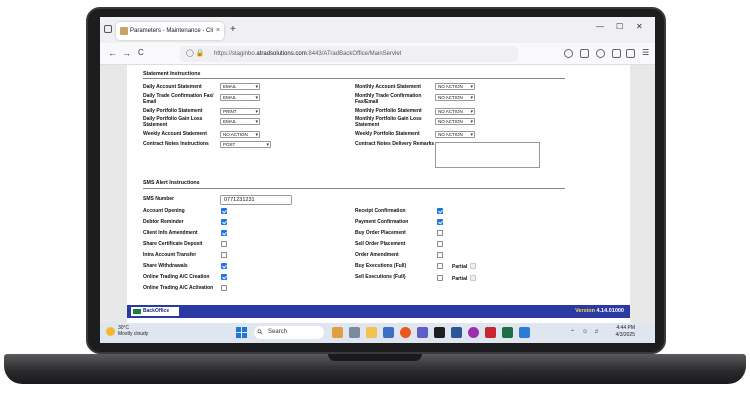  What do you see at coordinates (440, 255) in the screenshot?
I see `order-amendment-checkbox` at bounding box center [440, 255].